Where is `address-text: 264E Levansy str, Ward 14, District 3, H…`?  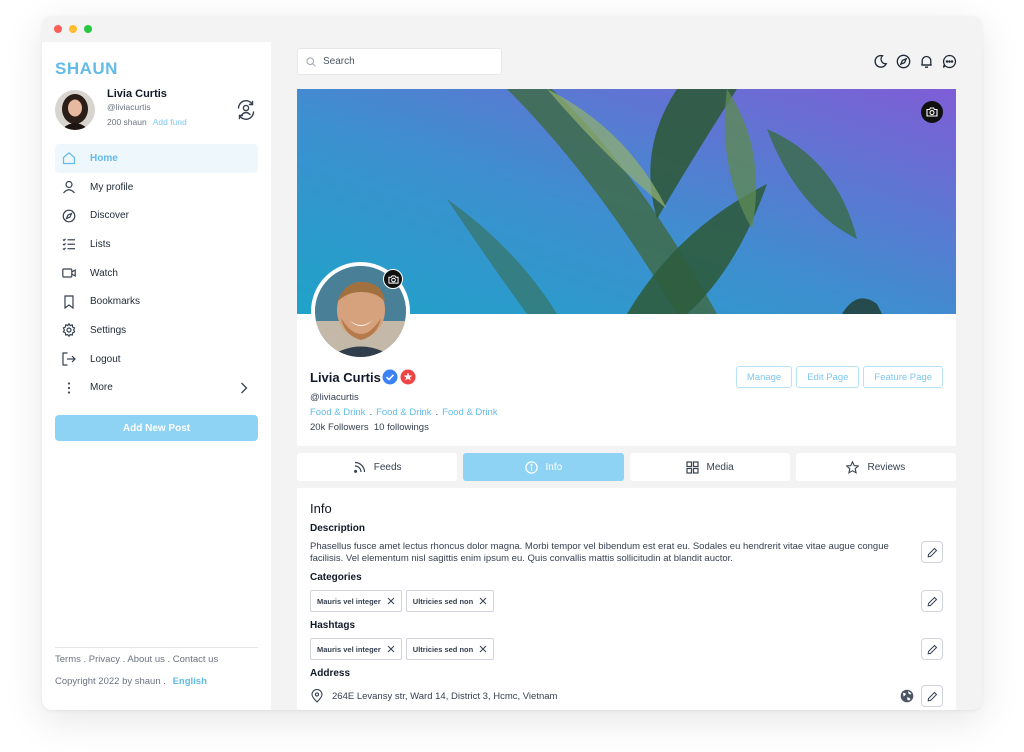 address-text: 264E Levansy str, Ward 14, District 3, H… is located at coordinates (445, 696).